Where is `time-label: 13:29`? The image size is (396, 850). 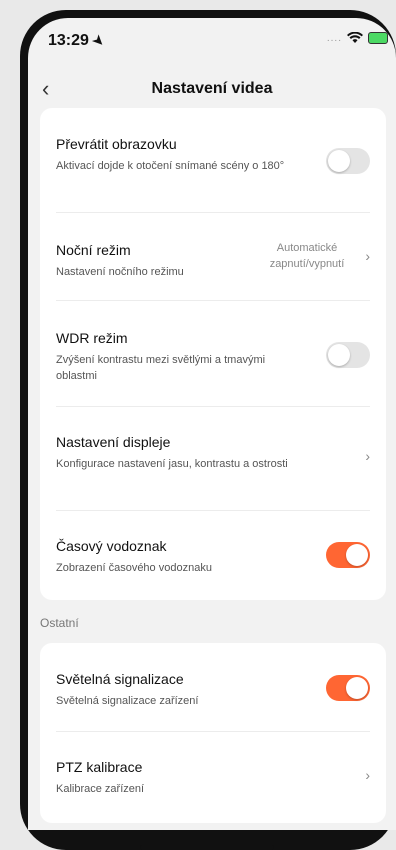 time-label: 13:29 is located at coordinates (68, 40).